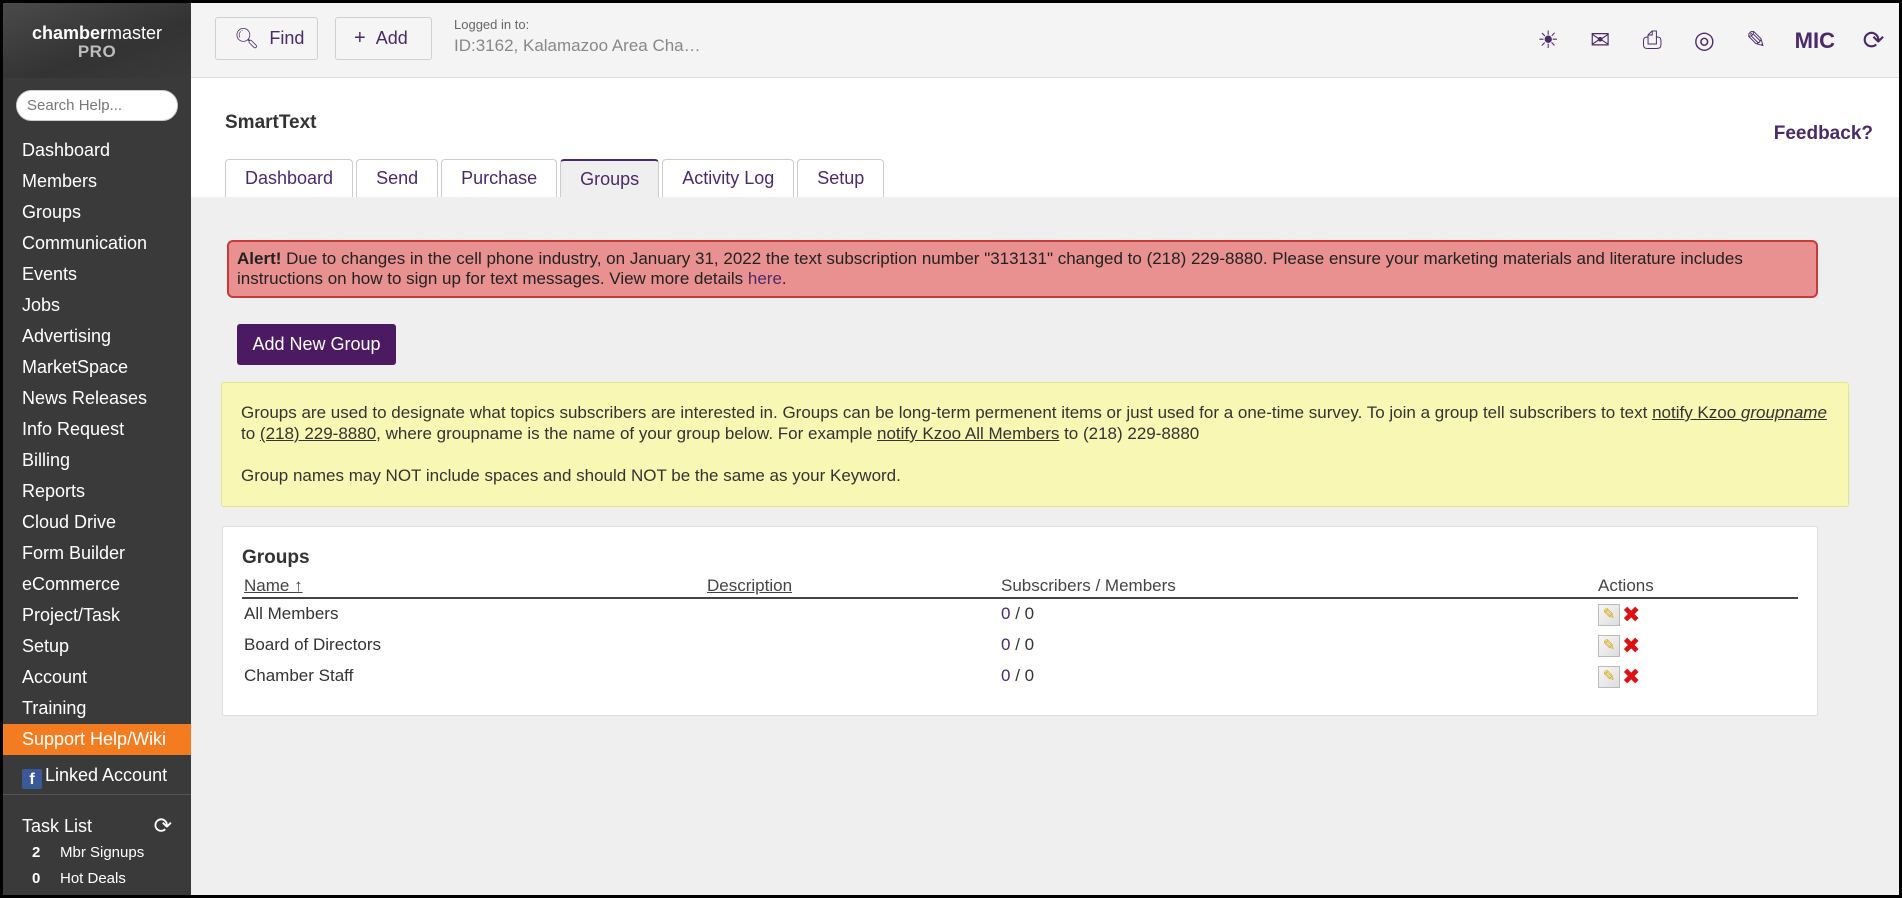 Image resolution: width=1902 pixels, height=898 pixels. I want to click on tab-setup: Setup, so click(841, 178).